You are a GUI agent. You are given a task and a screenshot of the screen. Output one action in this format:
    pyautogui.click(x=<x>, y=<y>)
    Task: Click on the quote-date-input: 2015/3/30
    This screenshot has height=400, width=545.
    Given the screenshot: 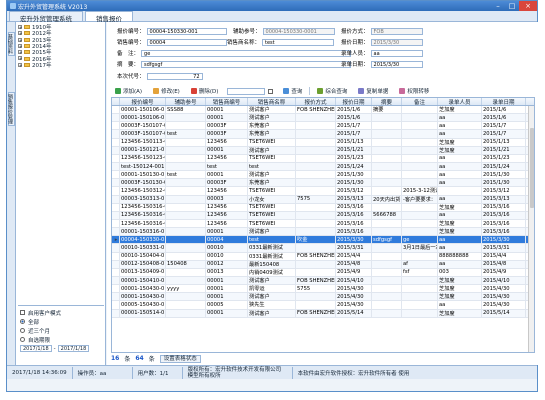 What is the action you would take?
    pyautogui.click(x=396, y=42)
    